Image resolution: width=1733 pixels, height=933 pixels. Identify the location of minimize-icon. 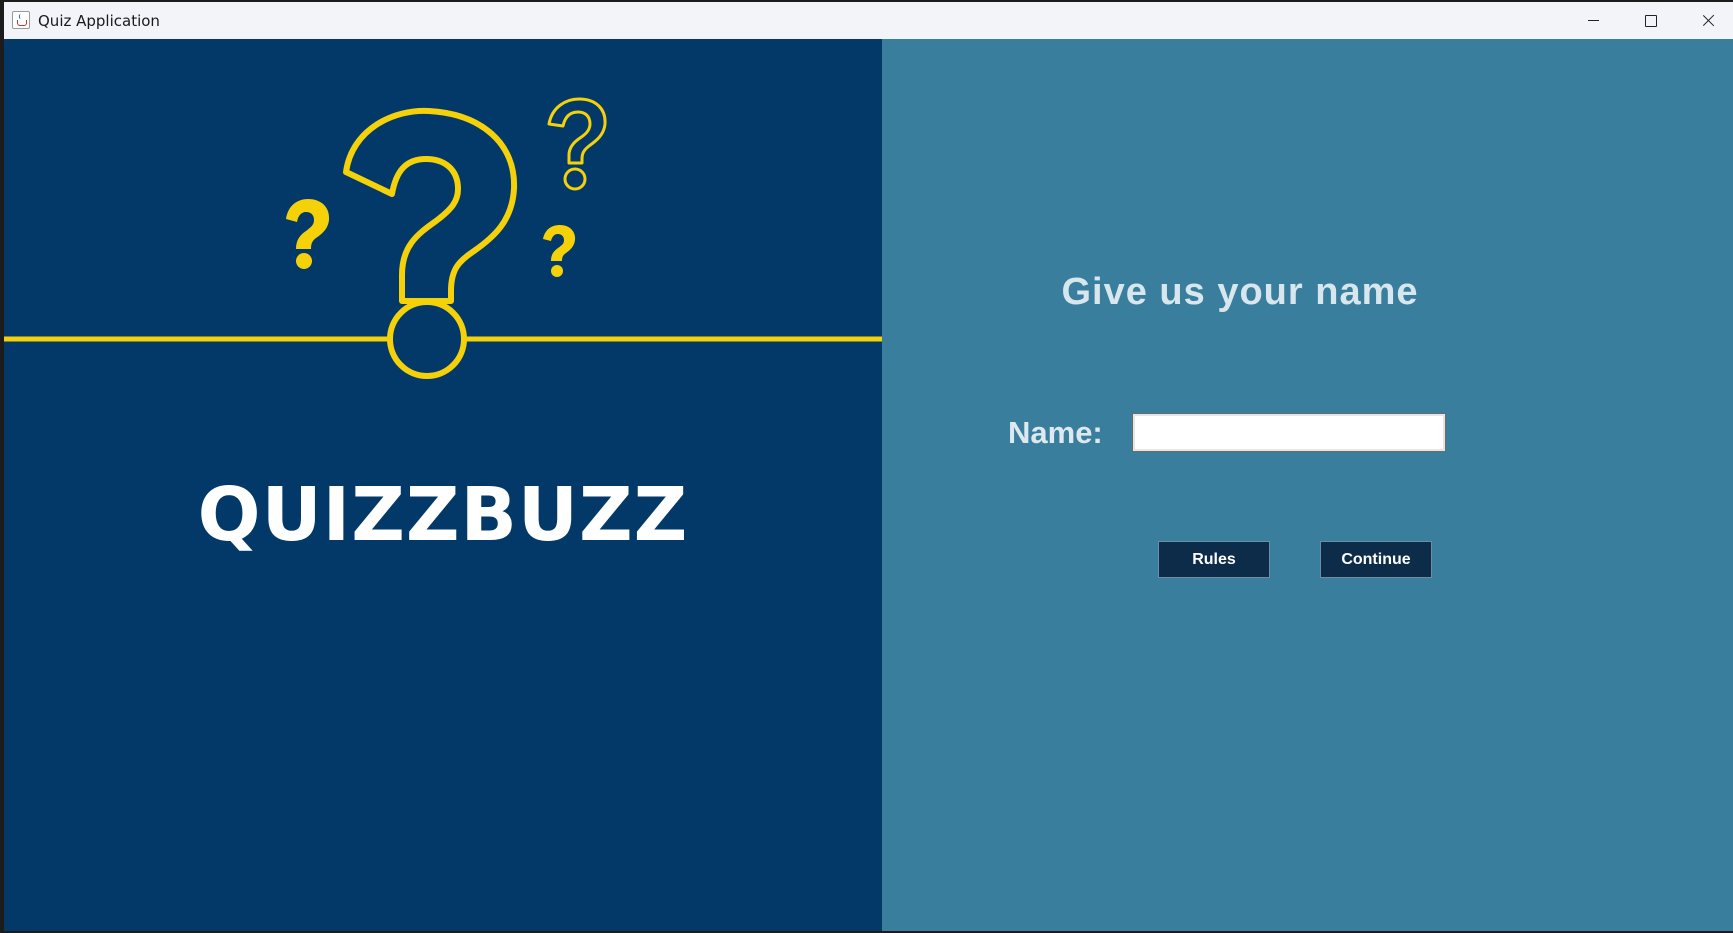
(1593, 20).